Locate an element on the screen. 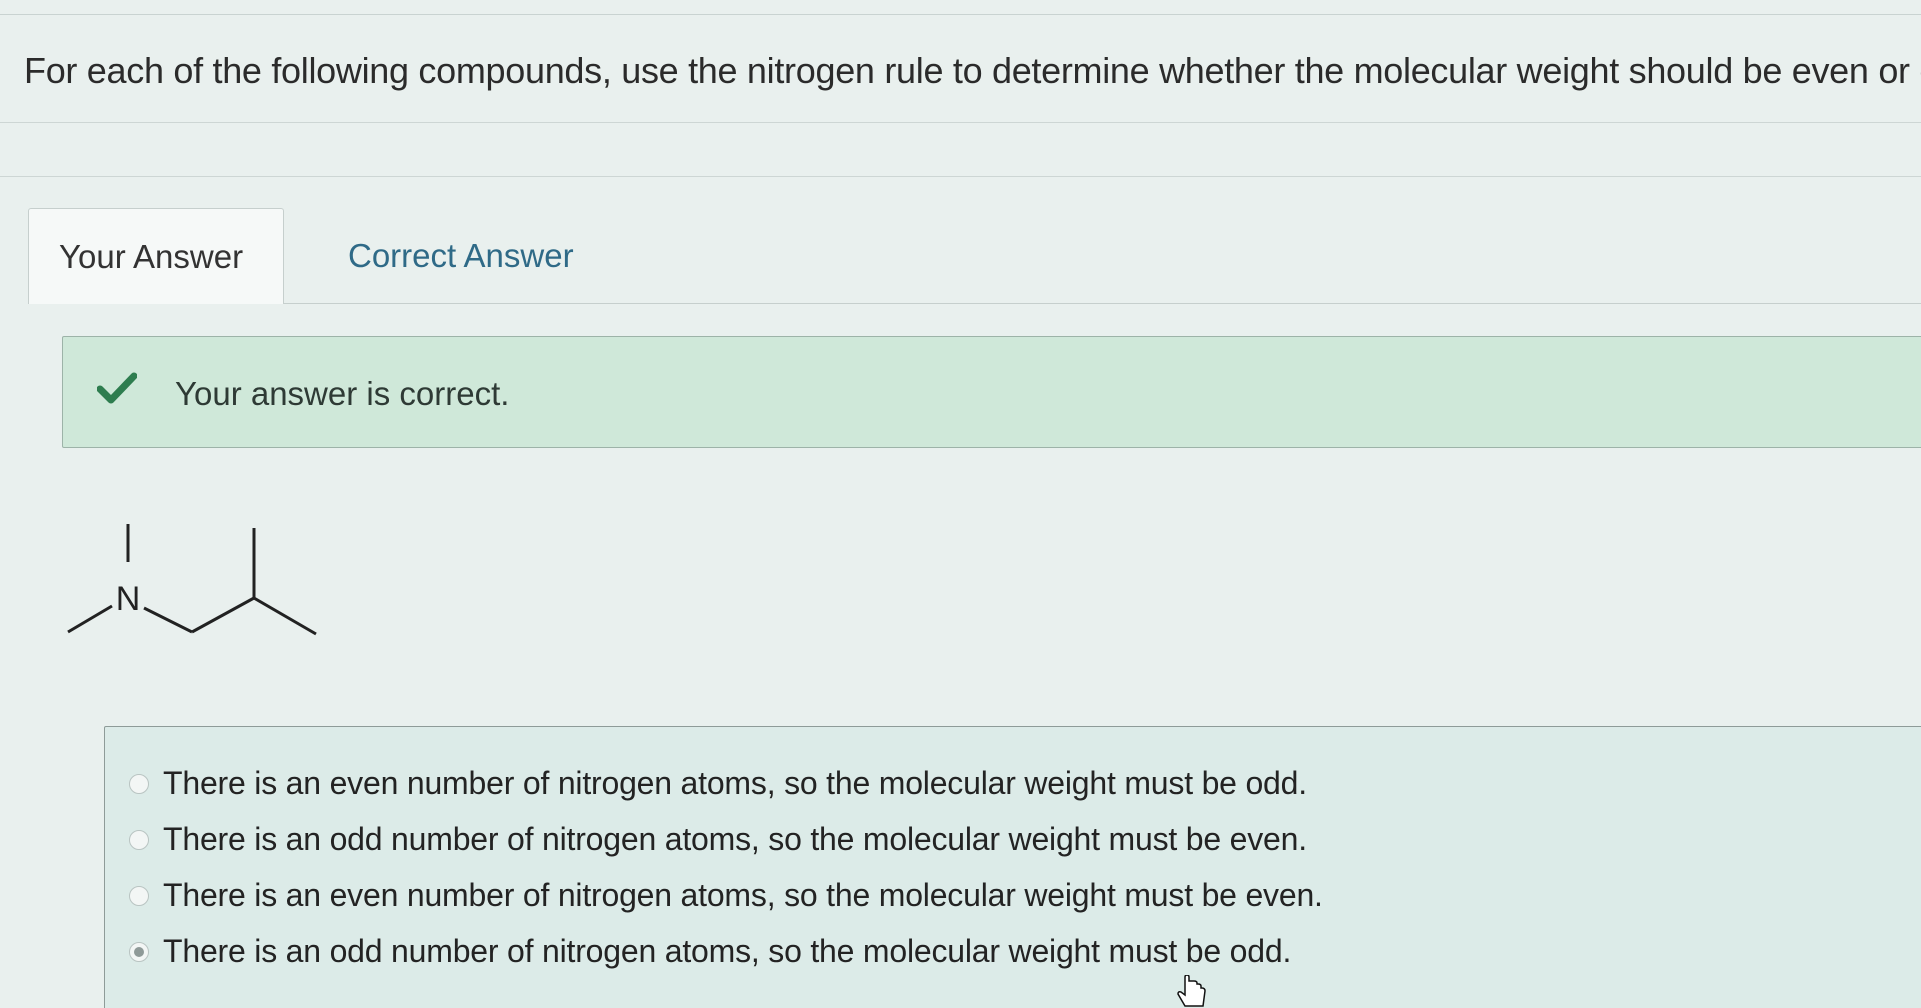  feedback-banner: Your answer is correct. is located at coordinates (991, 392).